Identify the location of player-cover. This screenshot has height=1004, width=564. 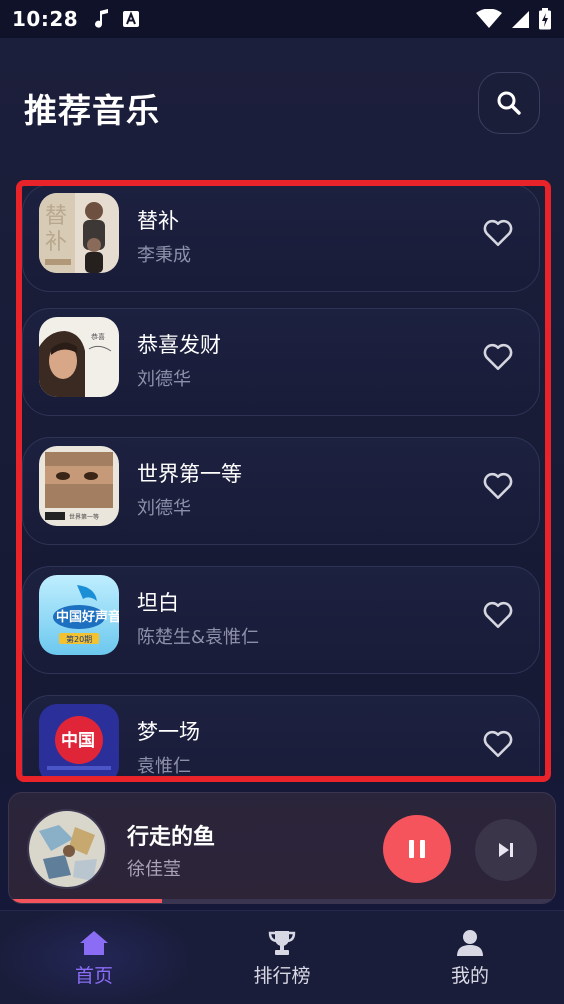
(67, 849).